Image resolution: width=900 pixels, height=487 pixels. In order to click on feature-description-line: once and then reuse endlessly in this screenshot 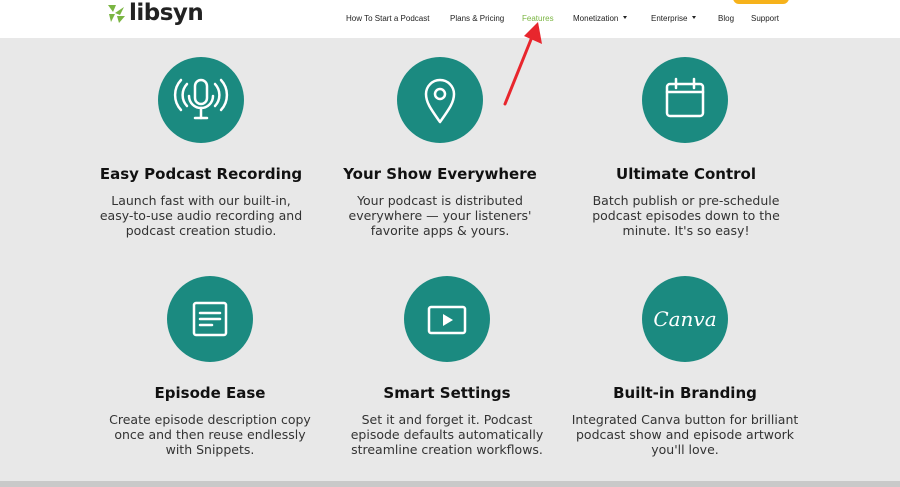, I will do `click(210, 434)`.